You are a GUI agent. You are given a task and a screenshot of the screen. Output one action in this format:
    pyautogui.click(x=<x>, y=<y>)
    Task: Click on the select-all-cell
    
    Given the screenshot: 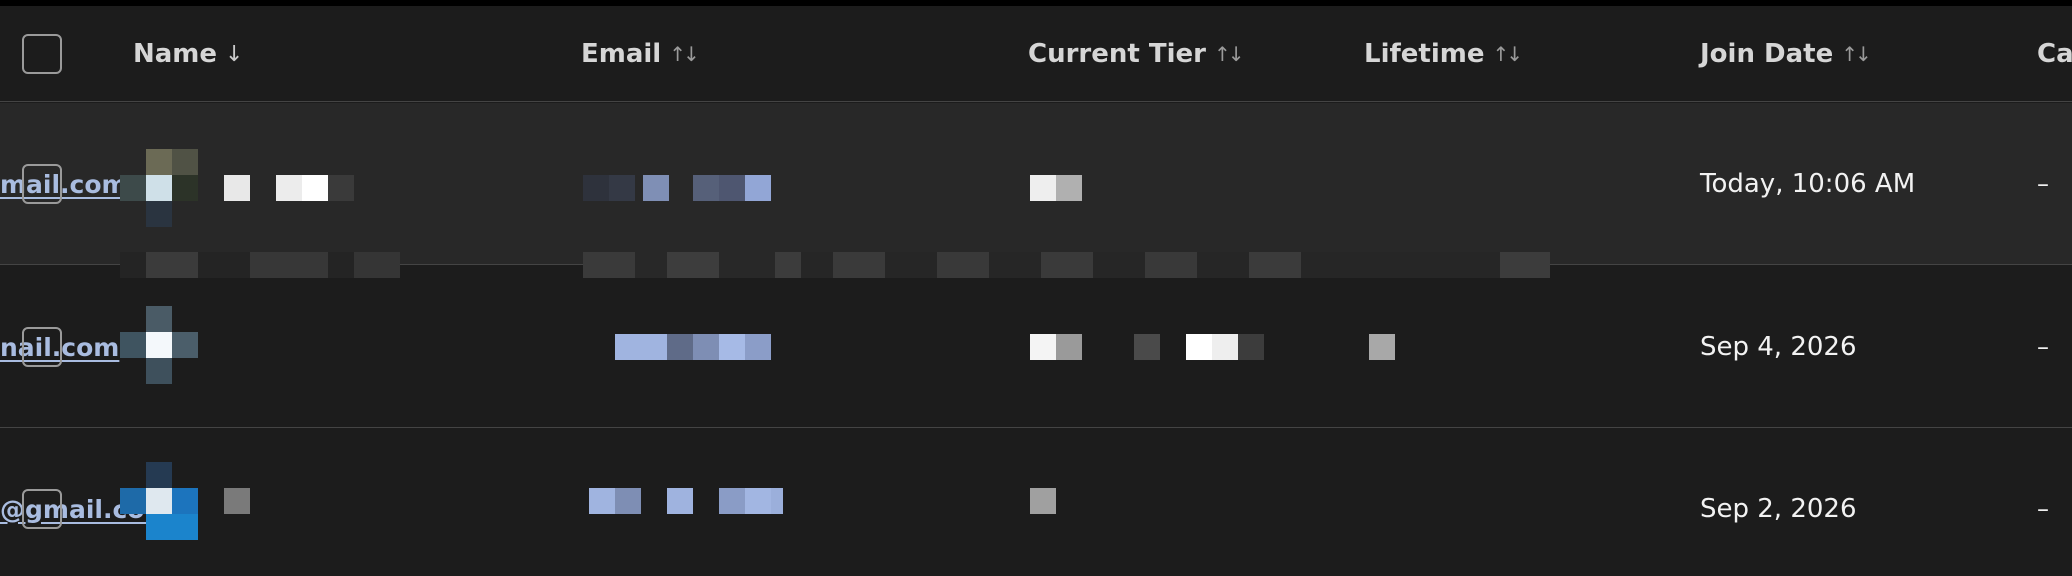 What is the action you would take?
    pyautogui.click(x=42, y=54)
    